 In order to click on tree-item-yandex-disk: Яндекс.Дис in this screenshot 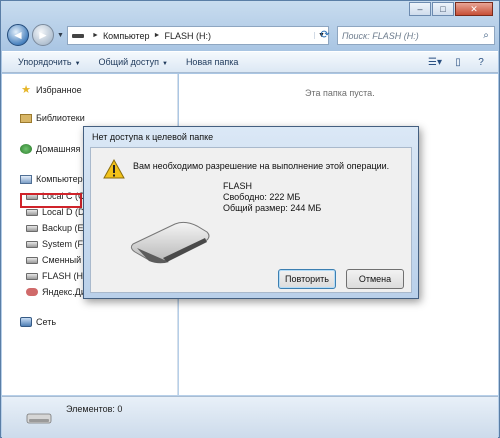, I will do `click(58, 292)`.